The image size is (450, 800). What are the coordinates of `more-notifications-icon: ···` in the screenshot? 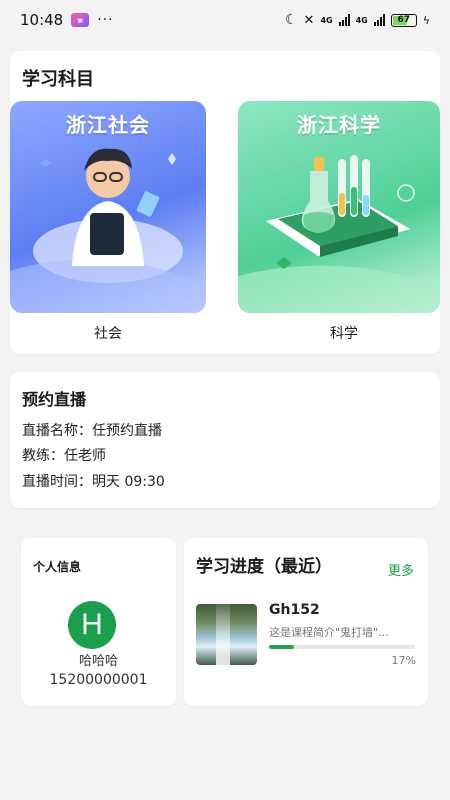 It's located at (105, 20).